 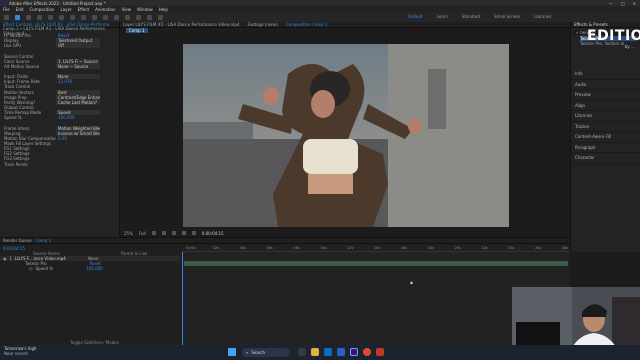 I want to click on workspace-standard: Standard, so click(x=471, y=16).